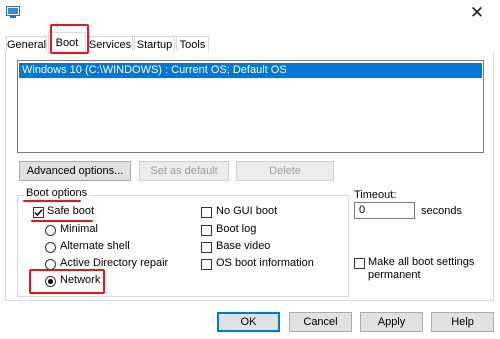 The height and width of the screenshot is (339, 500). I want to click on make-permanent-label: Make all boot settings permanent, so click(421, 269).